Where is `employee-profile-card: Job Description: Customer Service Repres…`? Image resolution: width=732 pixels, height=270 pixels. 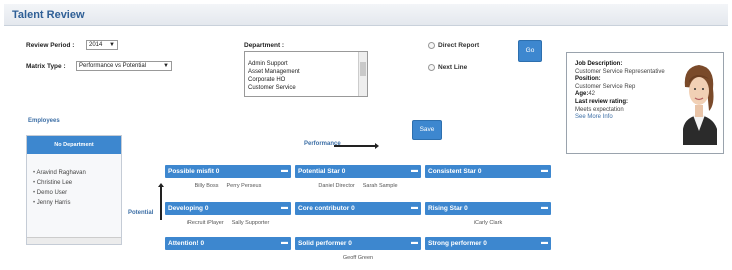 employee-profile-card: Job Description: Customer Service Repres… is located at coordinates (645, 103).